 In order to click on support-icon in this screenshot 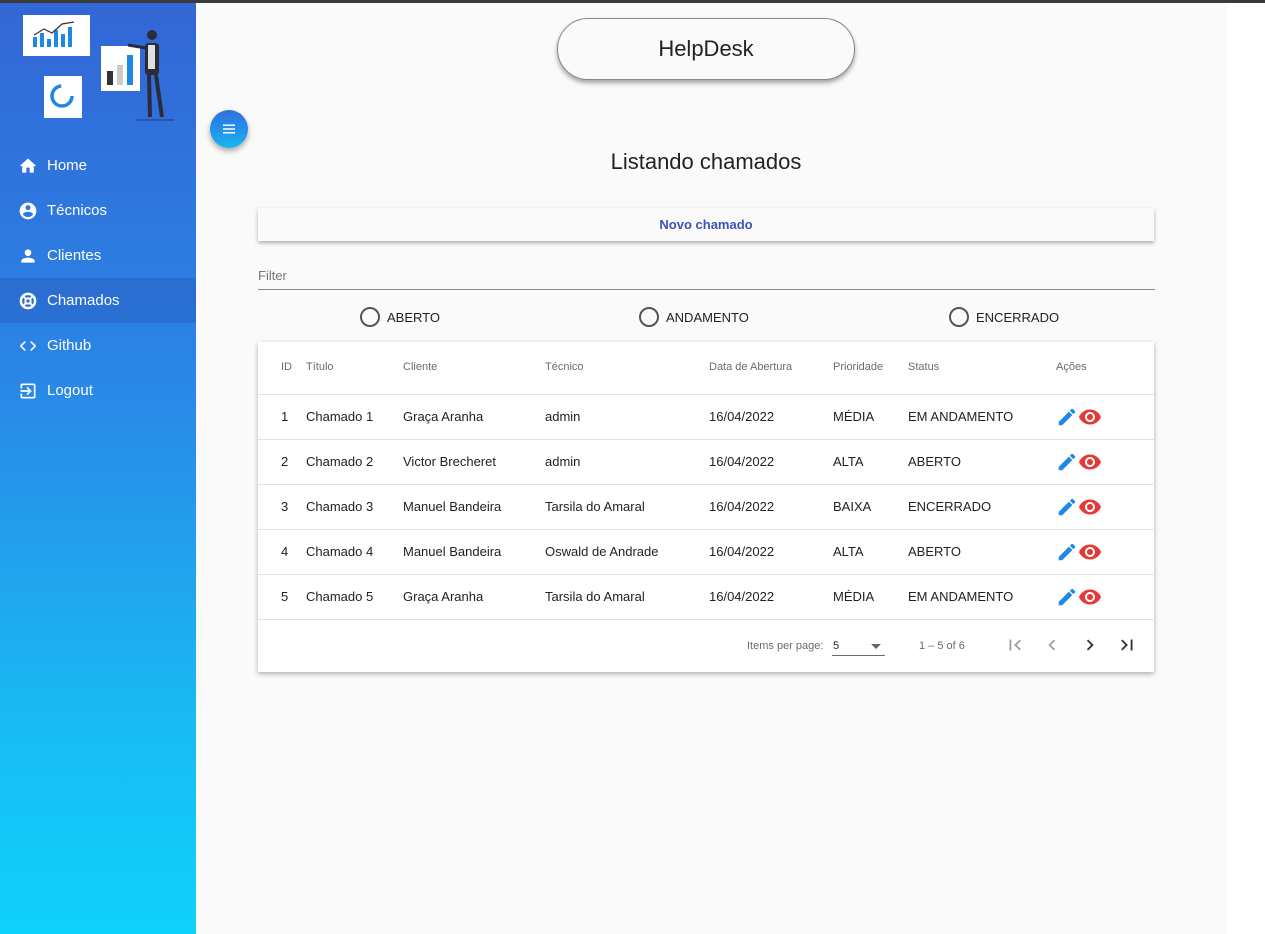, I will do `click(28, 301)`.